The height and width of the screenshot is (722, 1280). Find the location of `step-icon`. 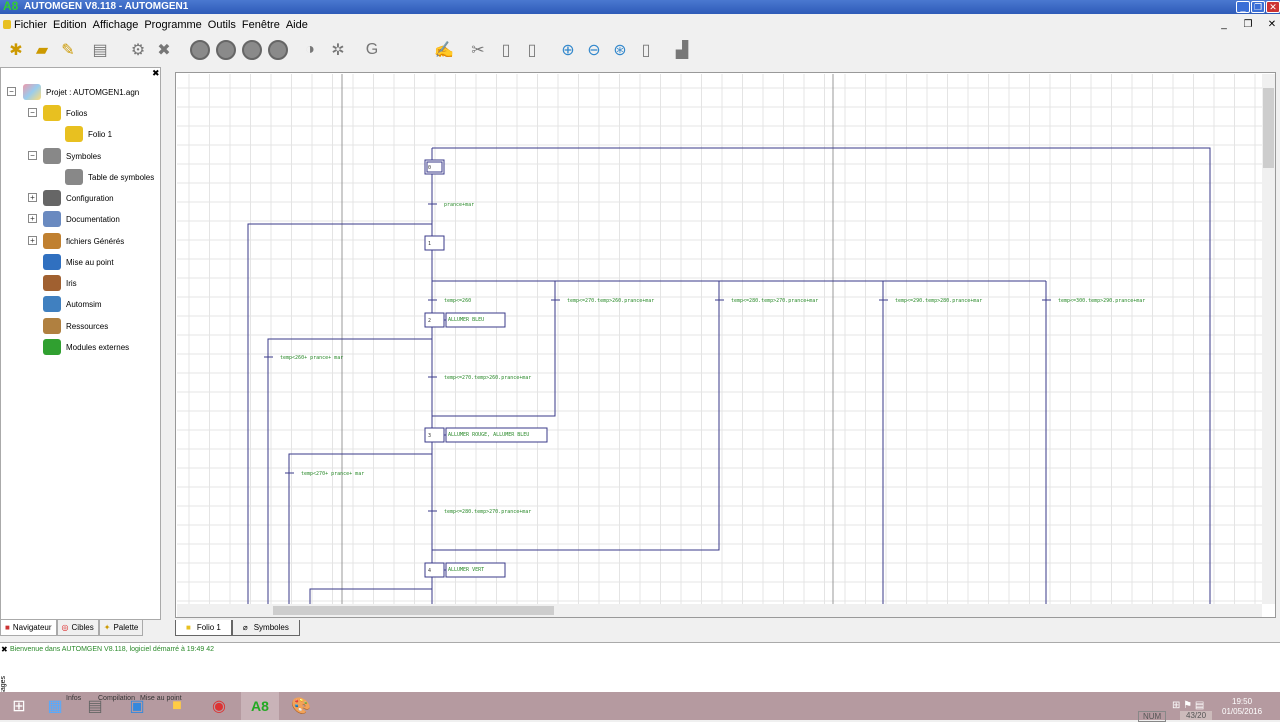

step-icon is located at coordinates (278, 50).